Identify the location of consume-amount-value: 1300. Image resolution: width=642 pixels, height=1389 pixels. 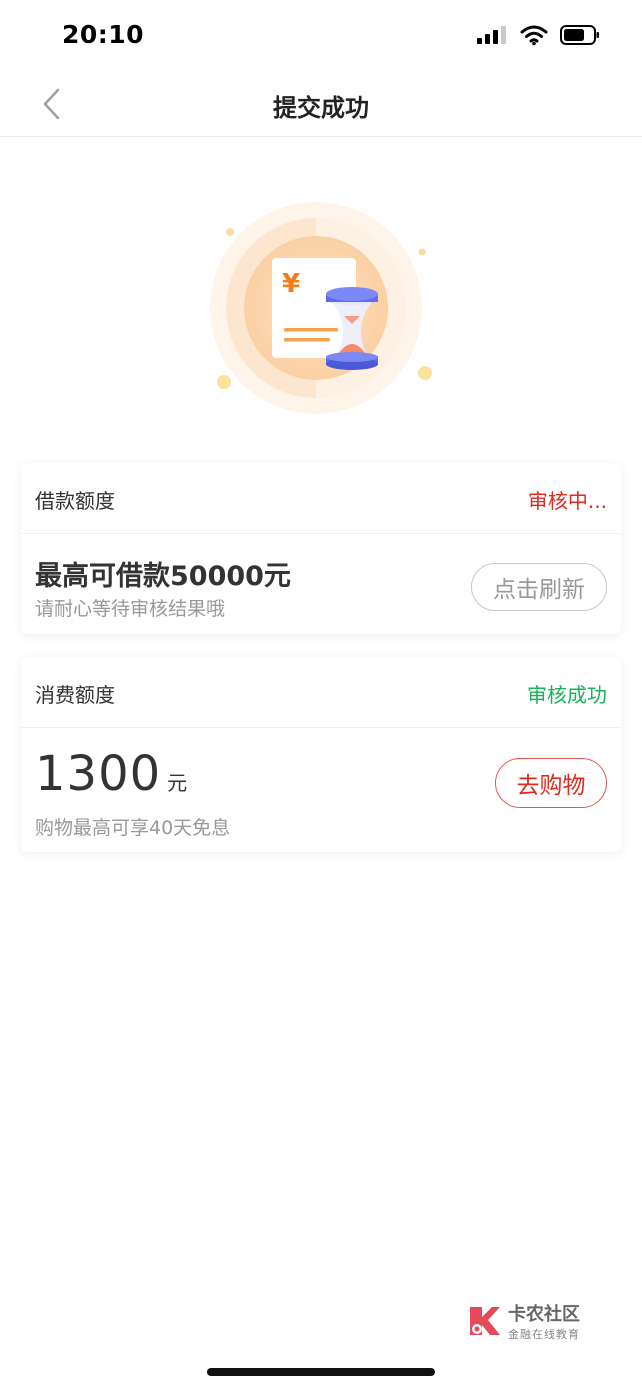
(98, 774).